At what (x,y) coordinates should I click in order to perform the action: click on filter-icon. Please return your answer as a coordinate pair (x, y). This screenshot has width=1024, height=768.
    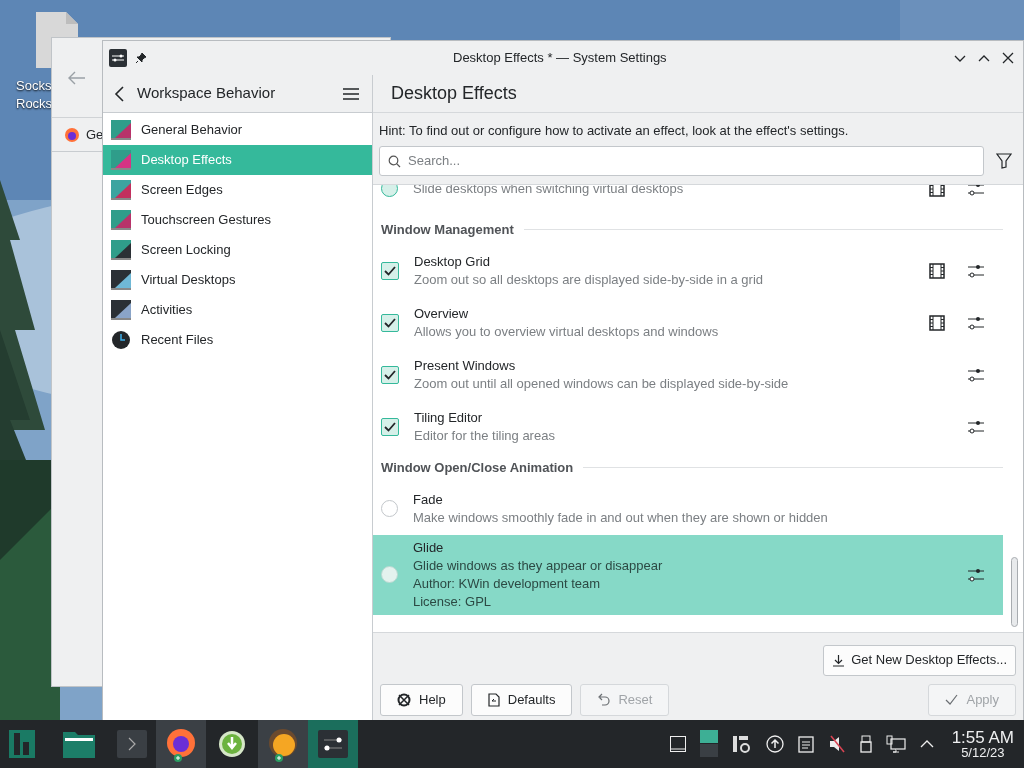
    Looking at the image, I should click on (1004, 160).